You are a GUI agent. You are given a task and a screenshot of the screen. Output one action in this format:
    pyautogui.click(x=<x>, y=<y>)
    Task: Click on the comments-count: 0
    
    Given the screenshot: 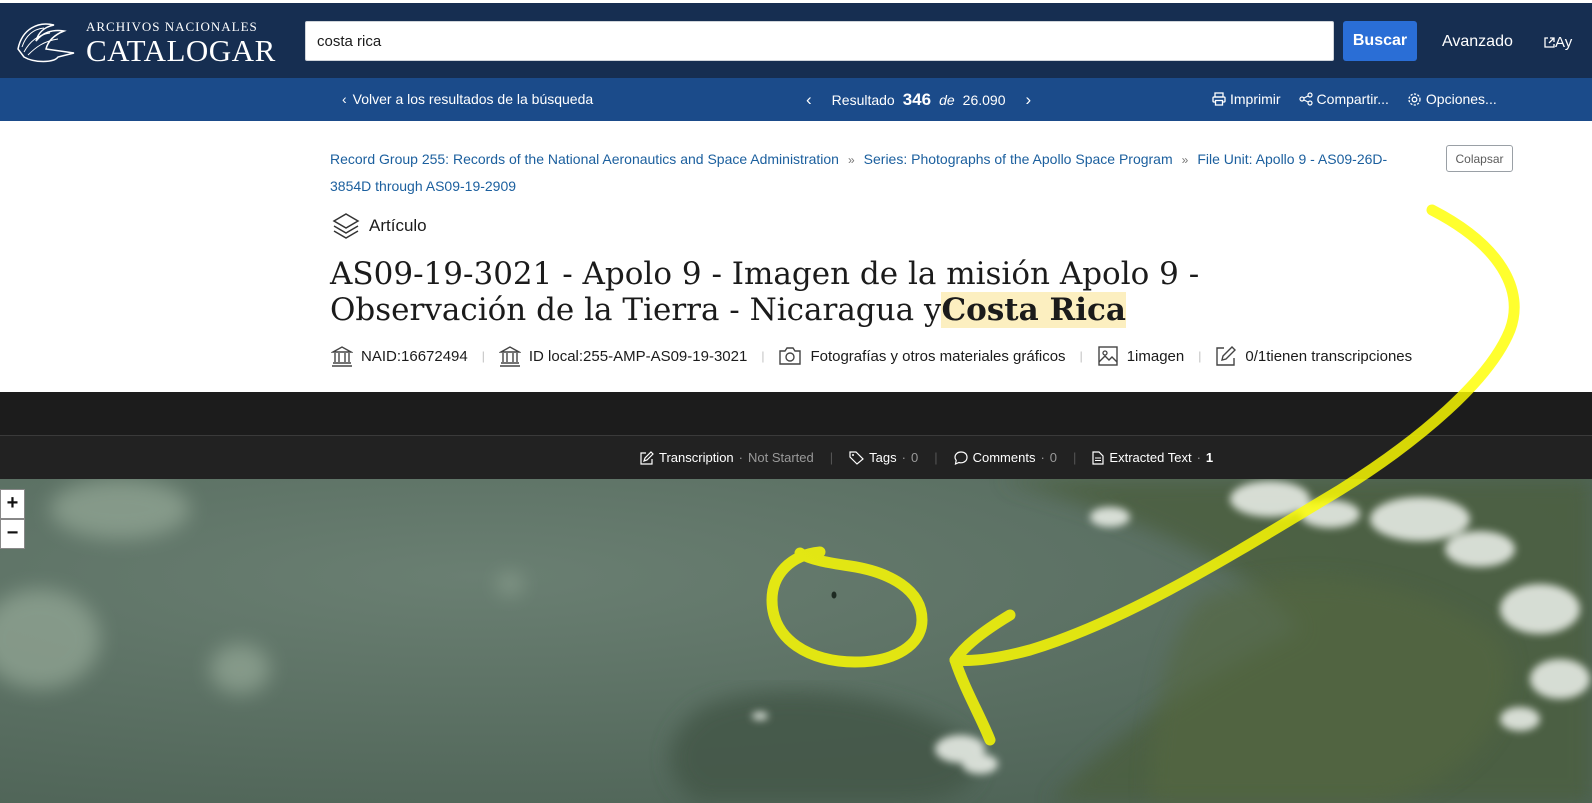 What is the action you would take?
    pyautogui.click(x=1053, y=457)
    